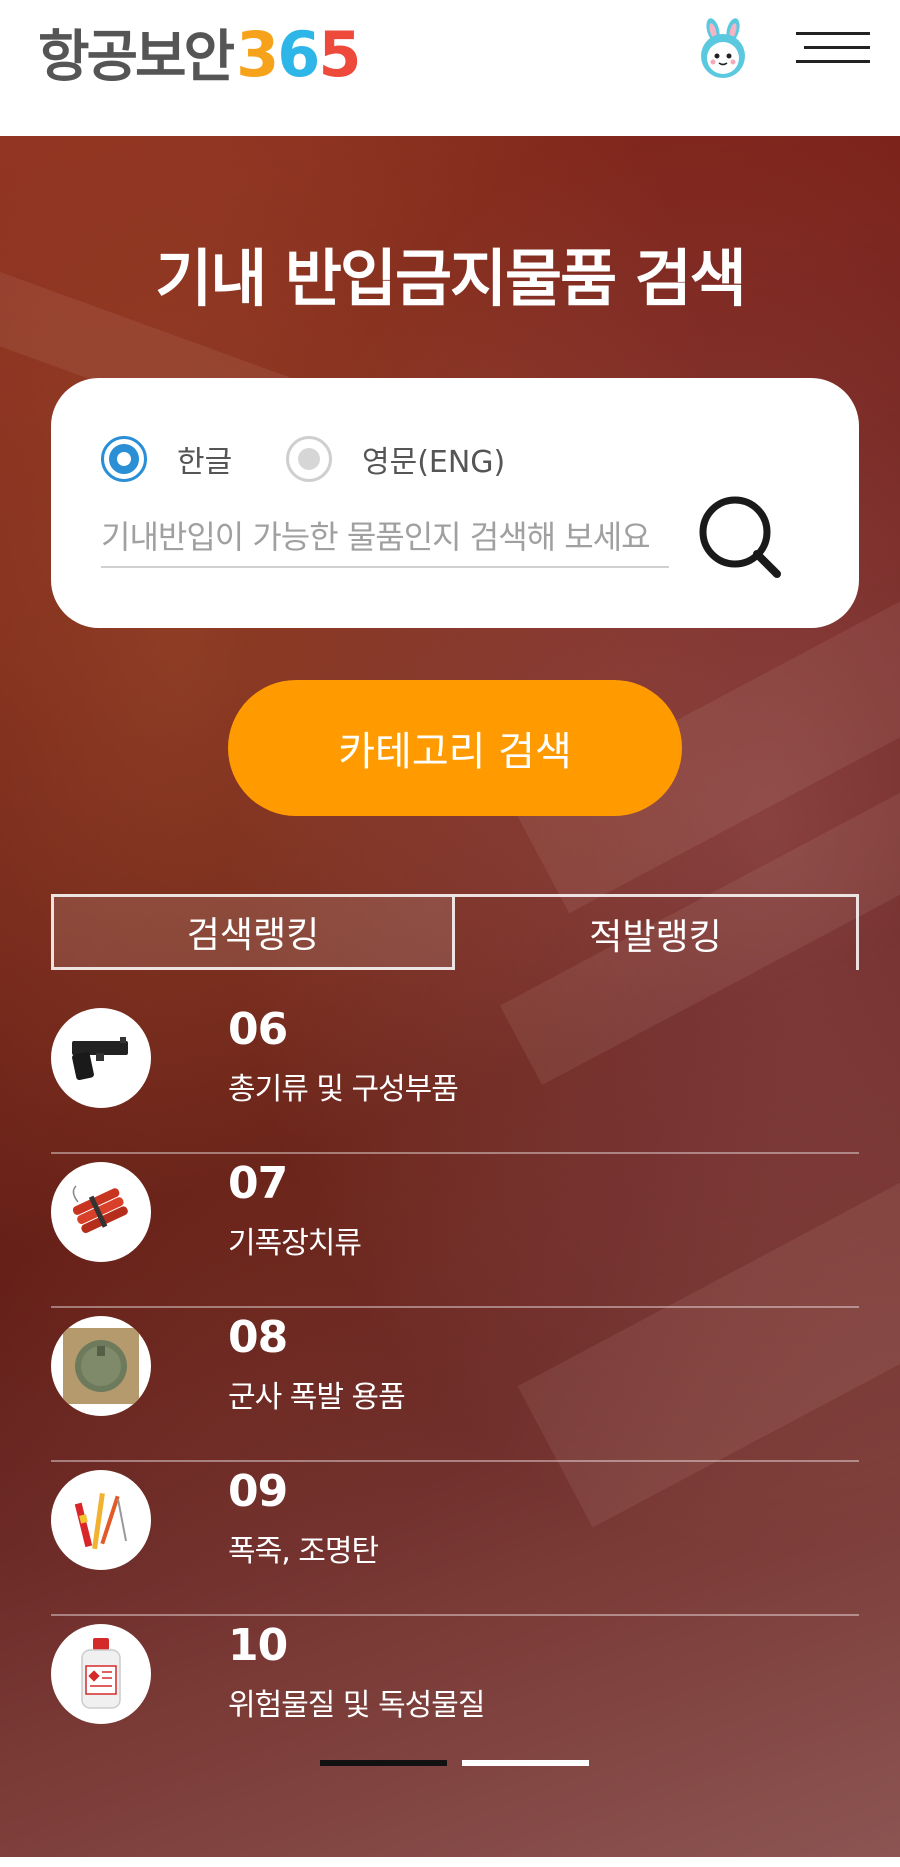  What do you see at coordinates (455, 1539) in the screenshot?
I see `list-item: 09 폭죽, 조명탄` at bounding box center [455, 1539].